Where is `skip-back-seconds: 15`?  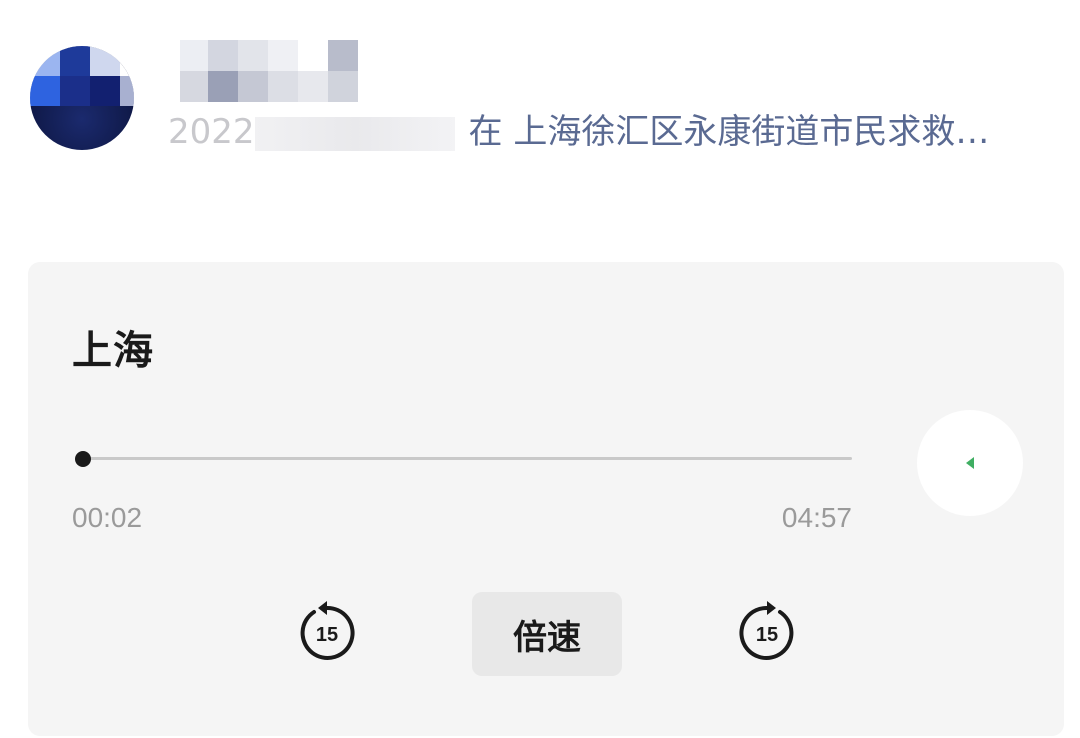 skip-back-seconds: 15 is located at coordinates (327, 635).